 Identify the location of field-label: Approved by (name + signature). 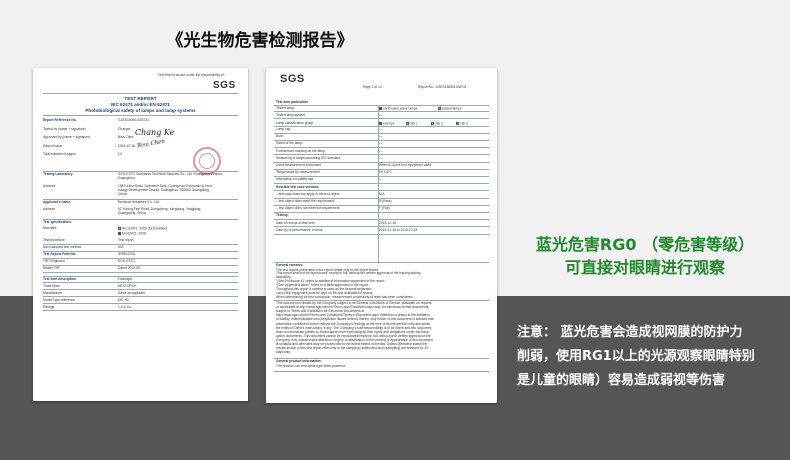
(67, 137).